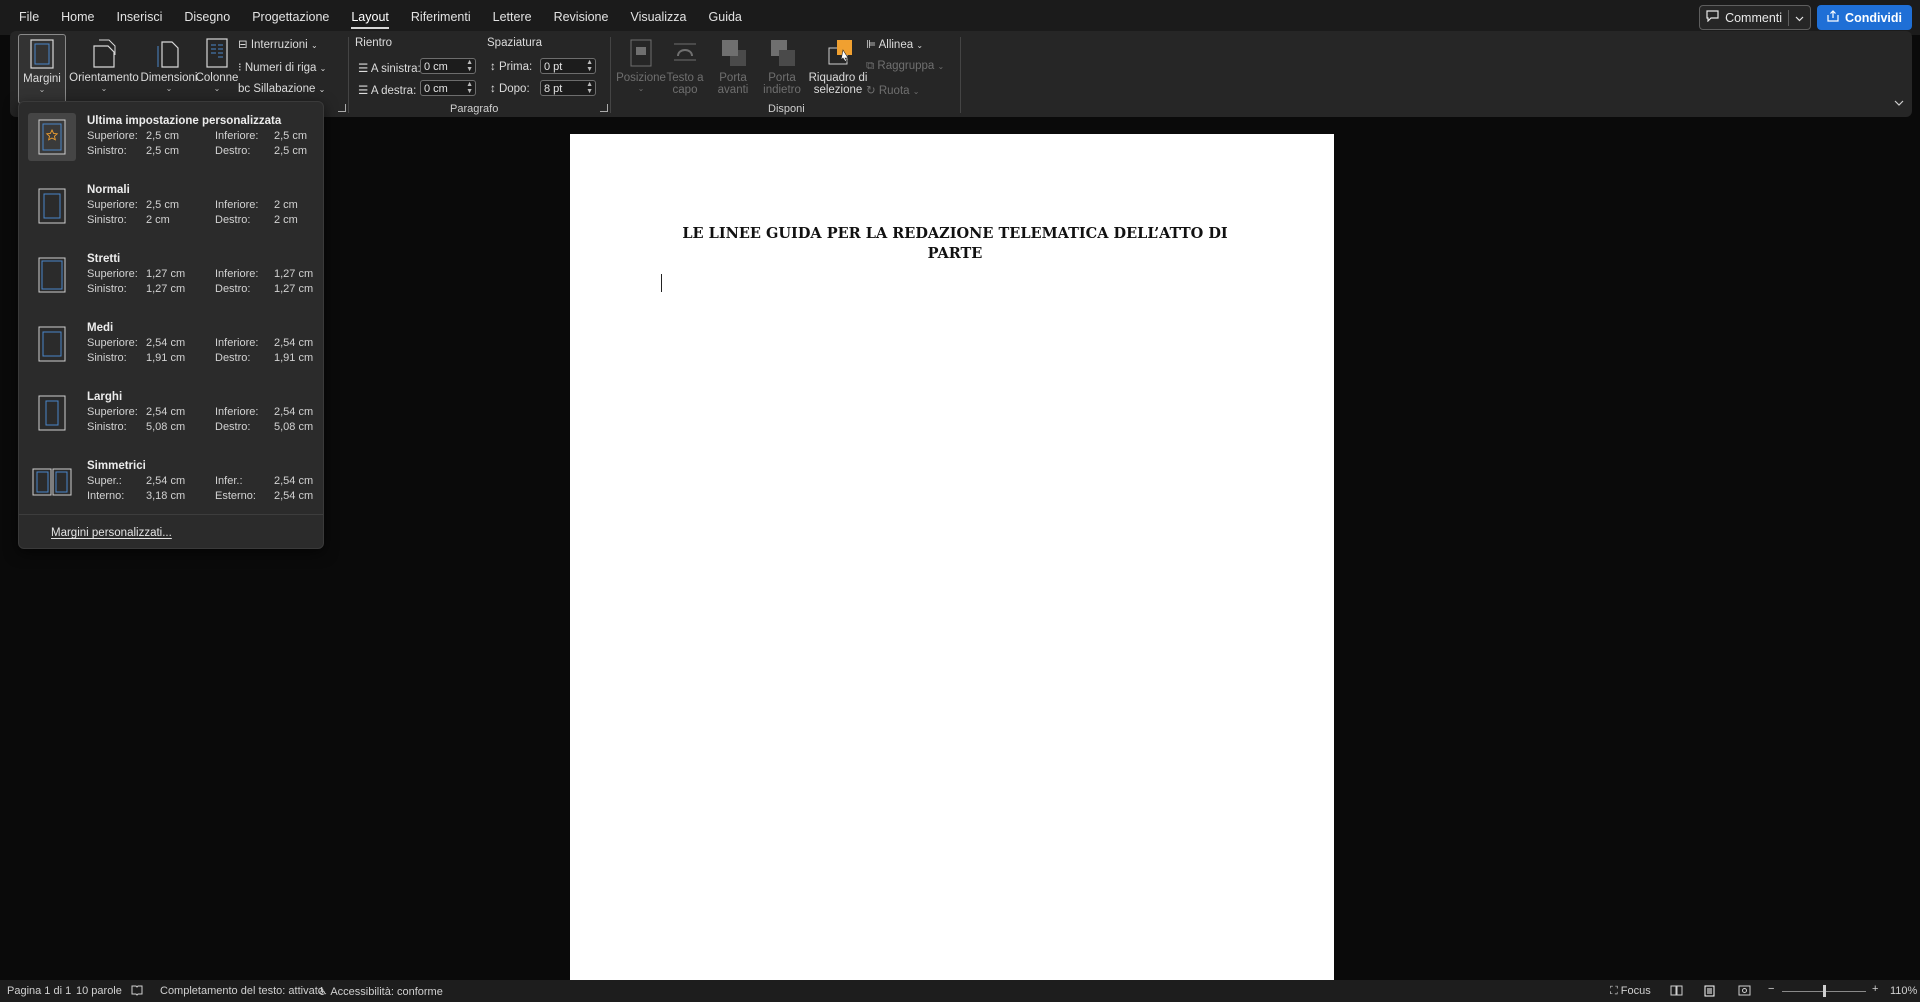 The image size is (1920, 1002). What do you see at coordinates (1614, 991) in the screenshot?
I see `focus-icon: ⛶` at bounding box center [1614, 991].